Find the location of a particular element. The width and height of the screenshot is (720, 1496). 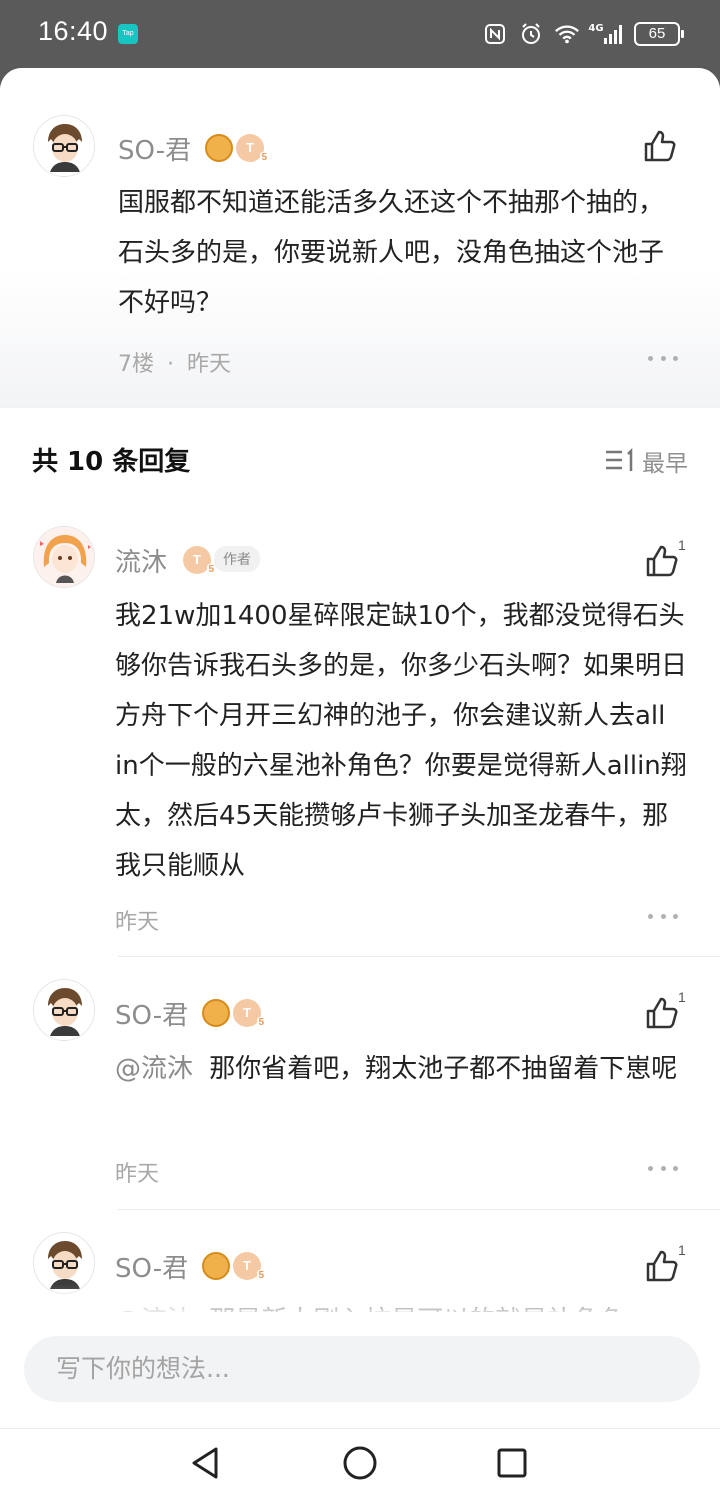

comment-time: 昨天 is located at coordinates (209, 364).